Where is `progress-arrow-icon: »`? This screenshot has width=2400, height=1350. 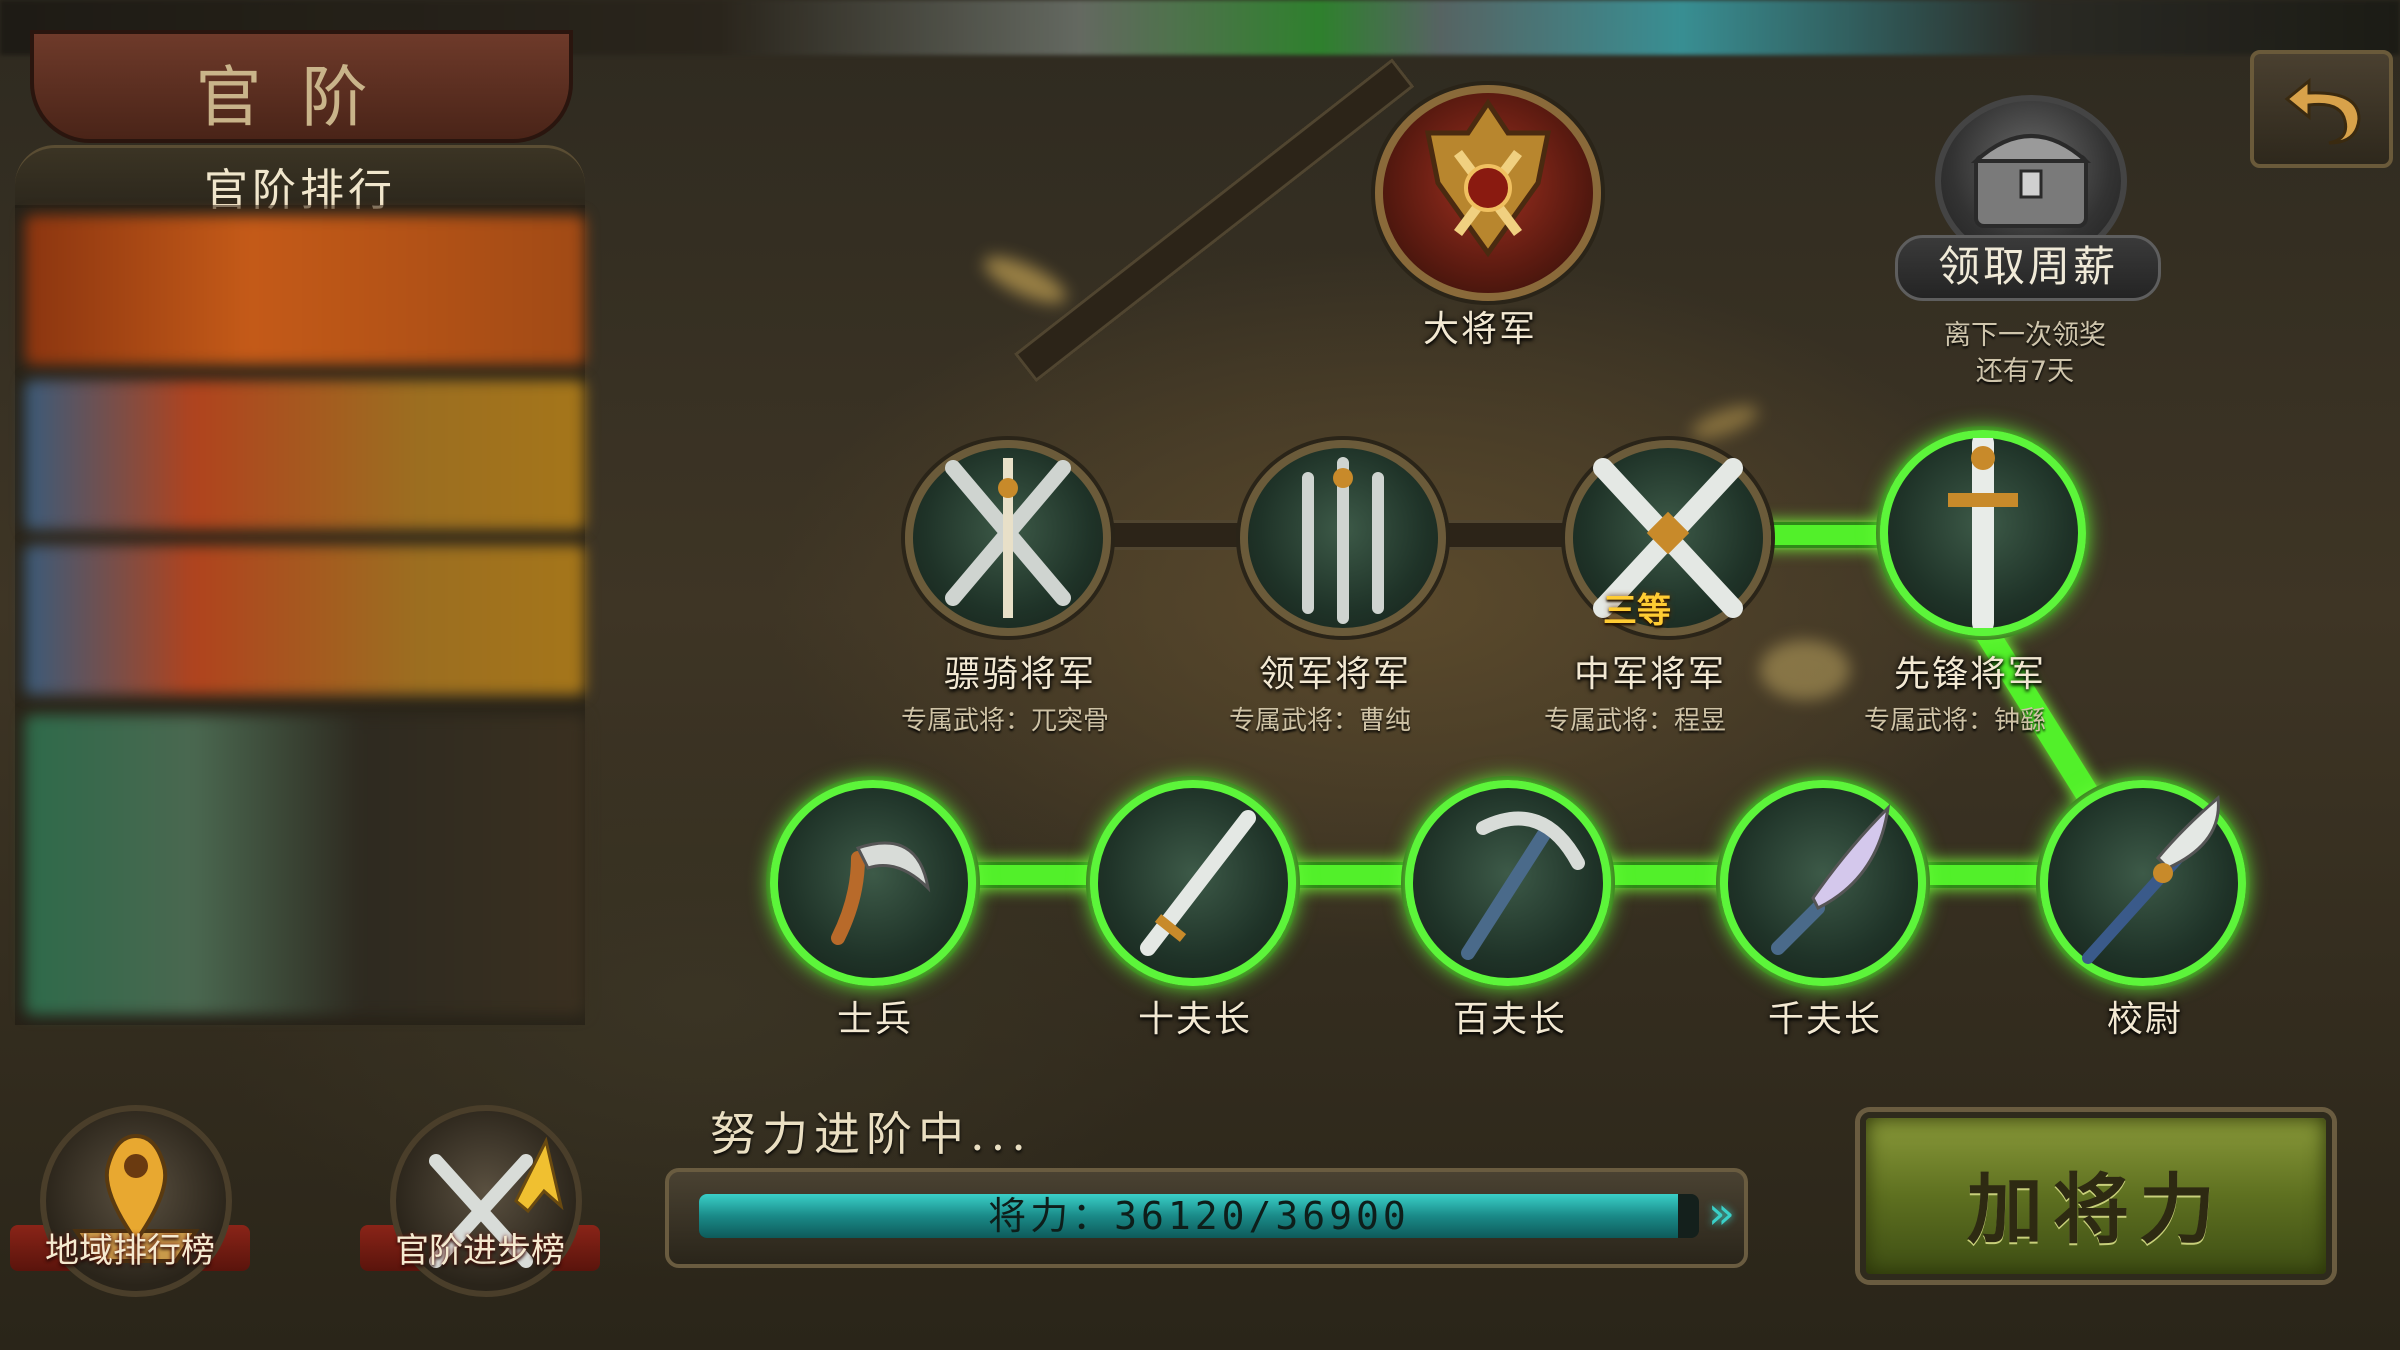
progress-arrow-icon: » is located at coordinates (1721, 1213).